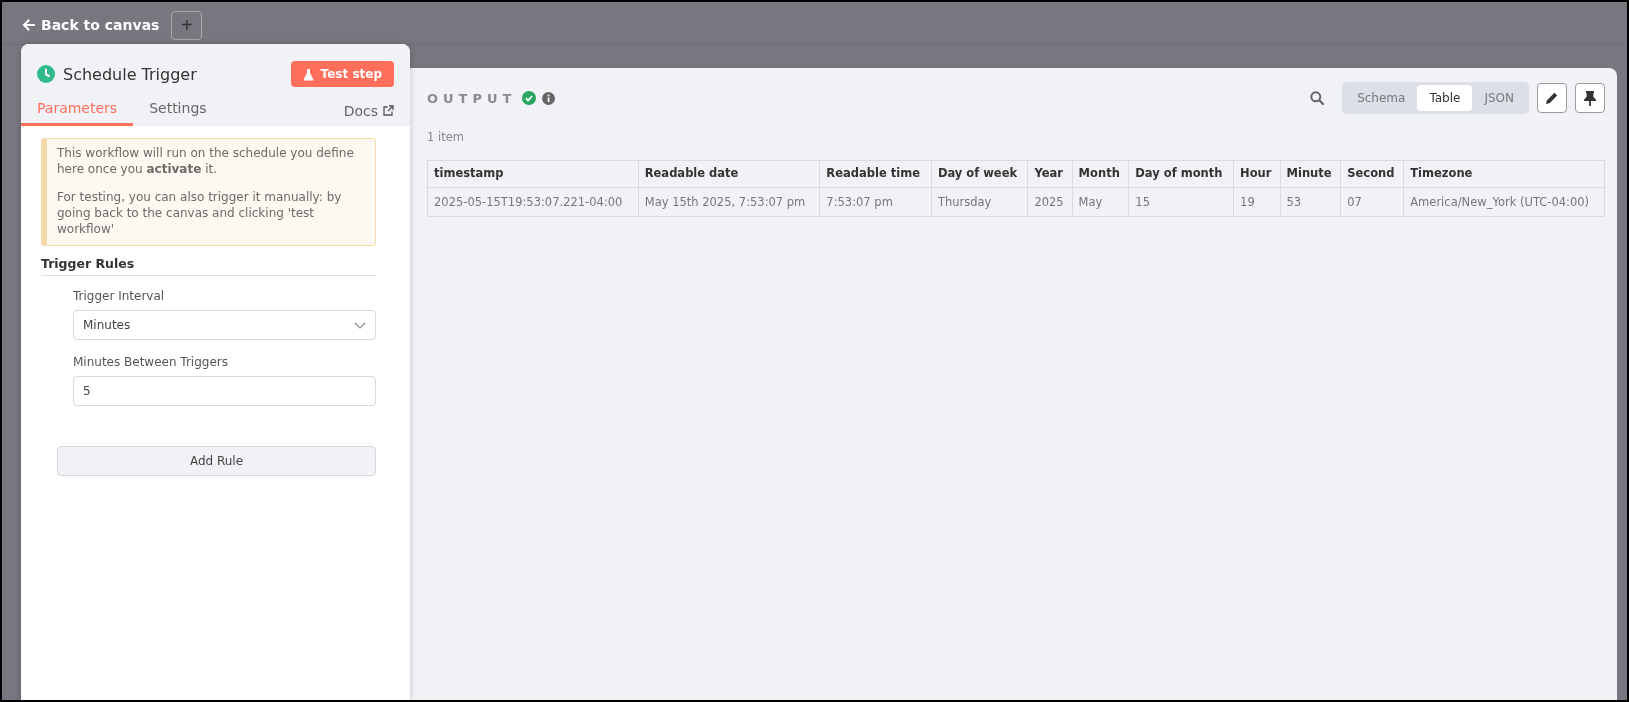 The image size is (1629, 702). What do you see at coordinates (216, 461) in the screenshot?
I see `add-rule-button: Add Rule` at bounding box center [216, 461].